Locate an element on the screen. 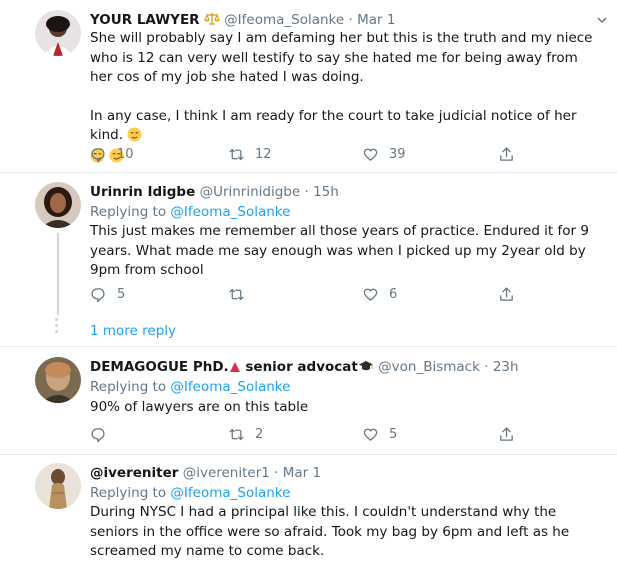 The image size is (617, 569). display-name: Urinrin Idigbe is located at coordinates (142, 192).